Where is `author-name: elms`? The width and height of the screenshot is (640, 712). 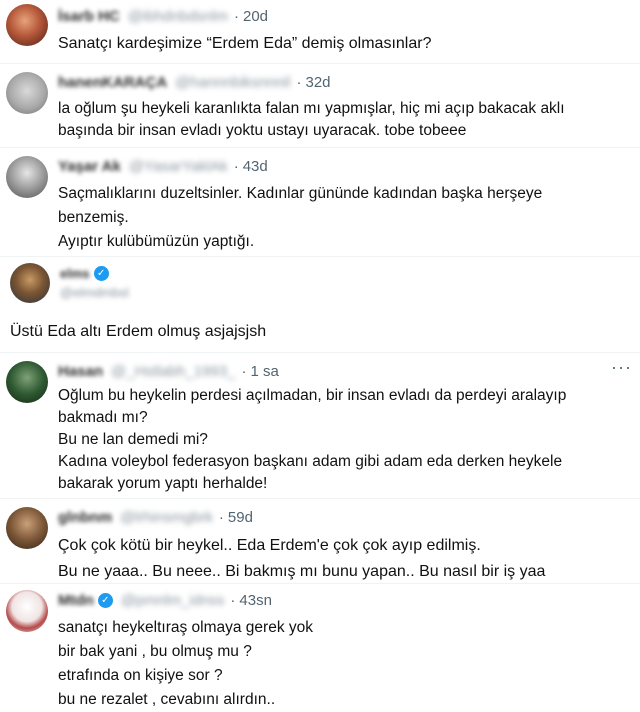
author-name: elms is located at coordinates (75, 273).